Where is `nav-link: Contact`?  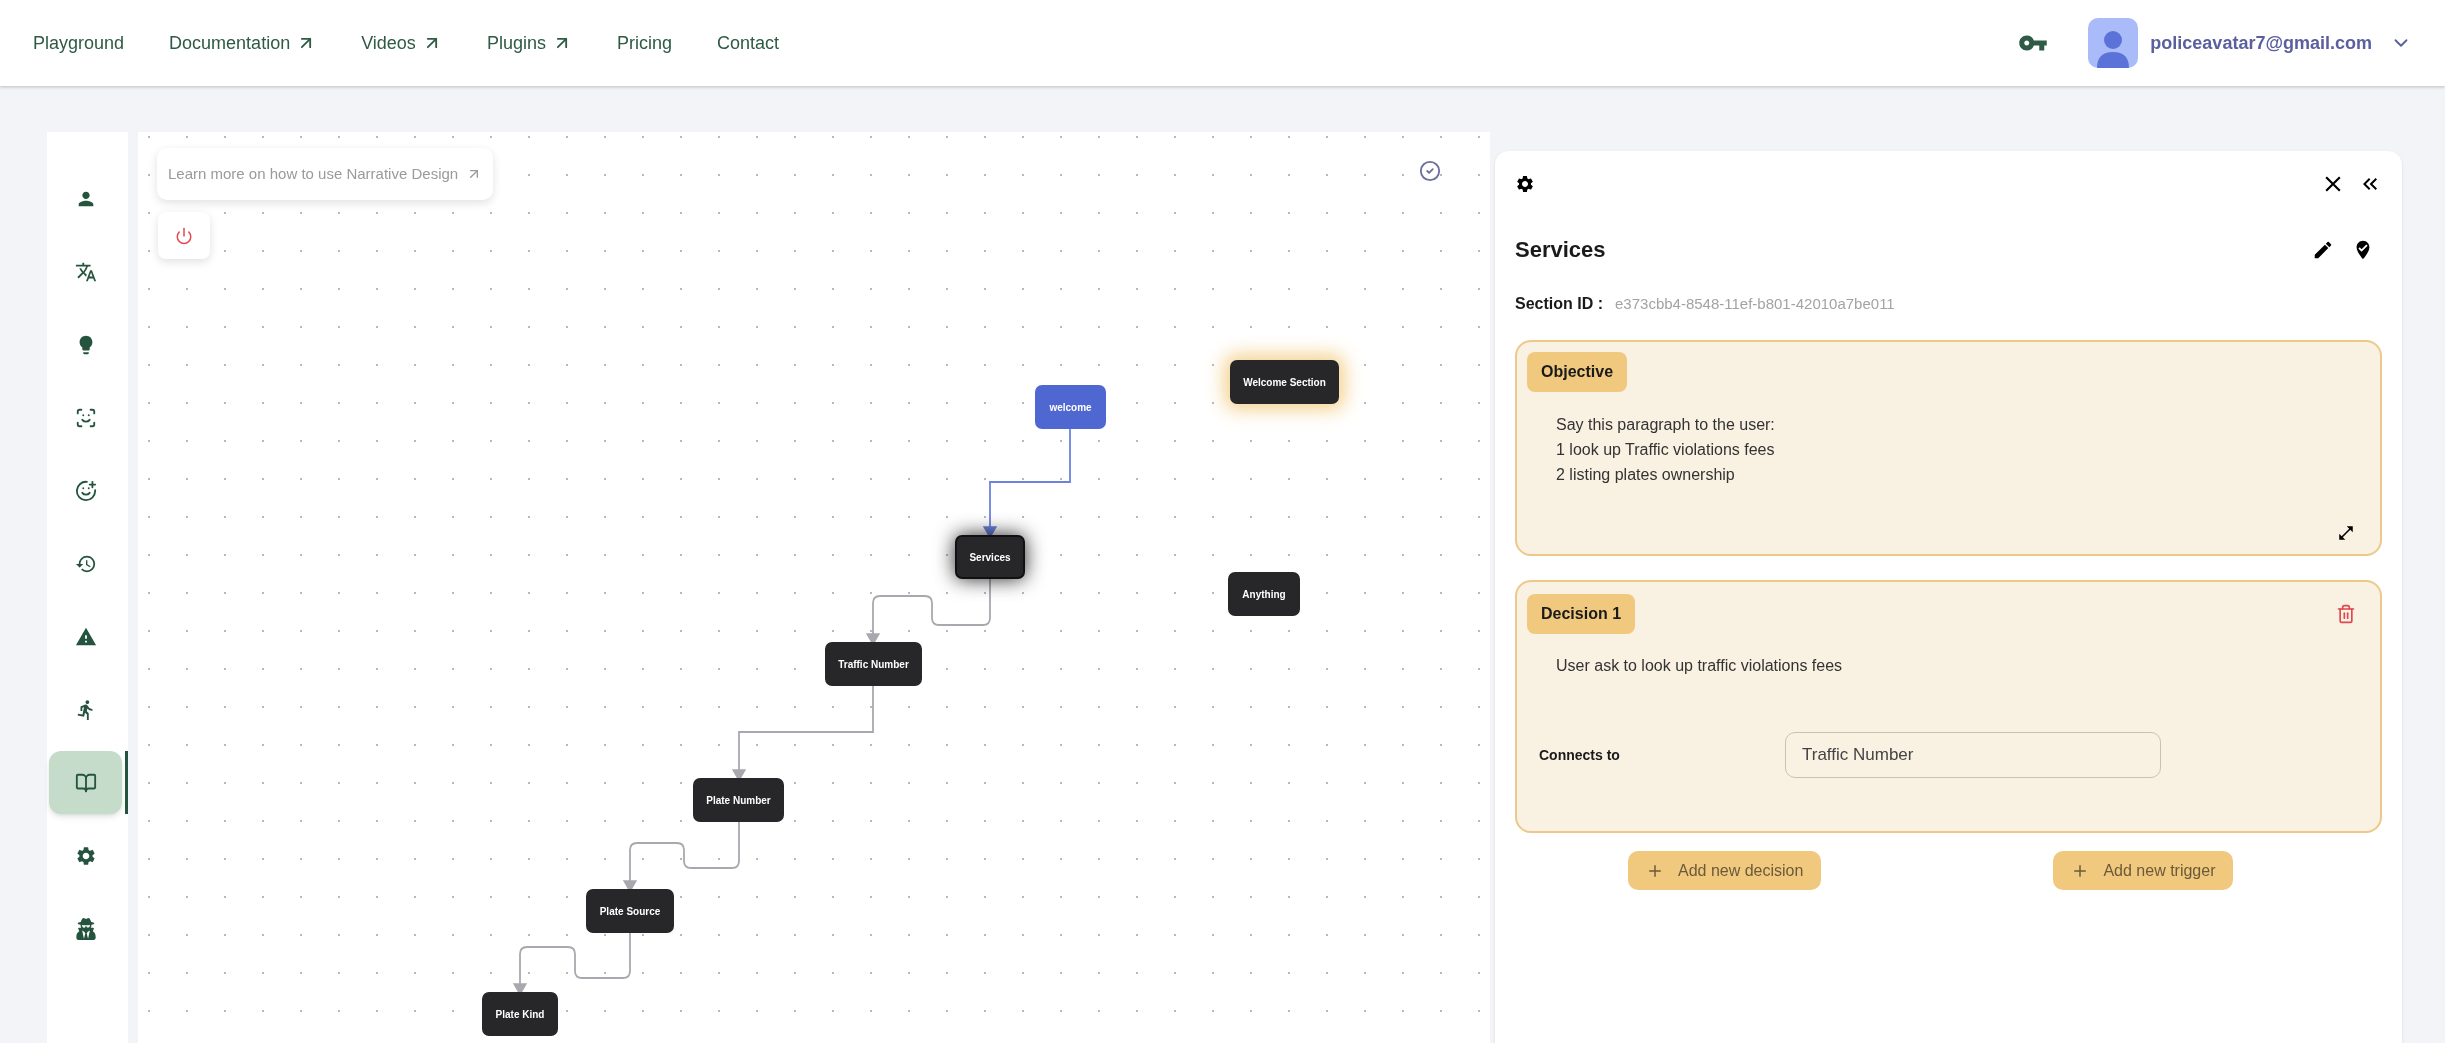 nav-link: Contact is located at coordinates (747, 43).